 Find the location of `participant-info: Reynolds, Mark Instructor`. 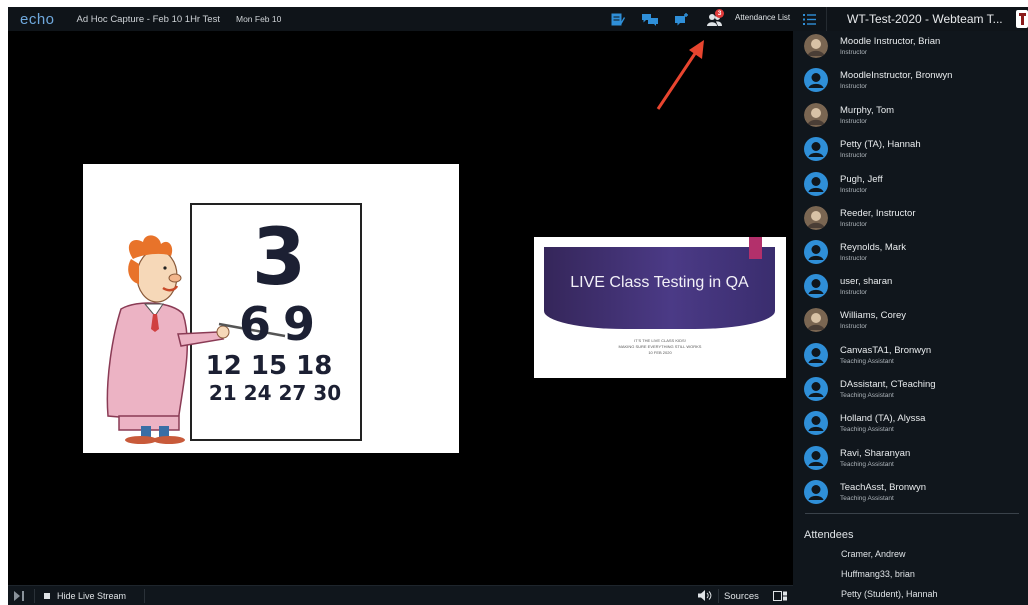

participant-info: Reynolds, Mark Instructor is located at coordinates (873, 252).